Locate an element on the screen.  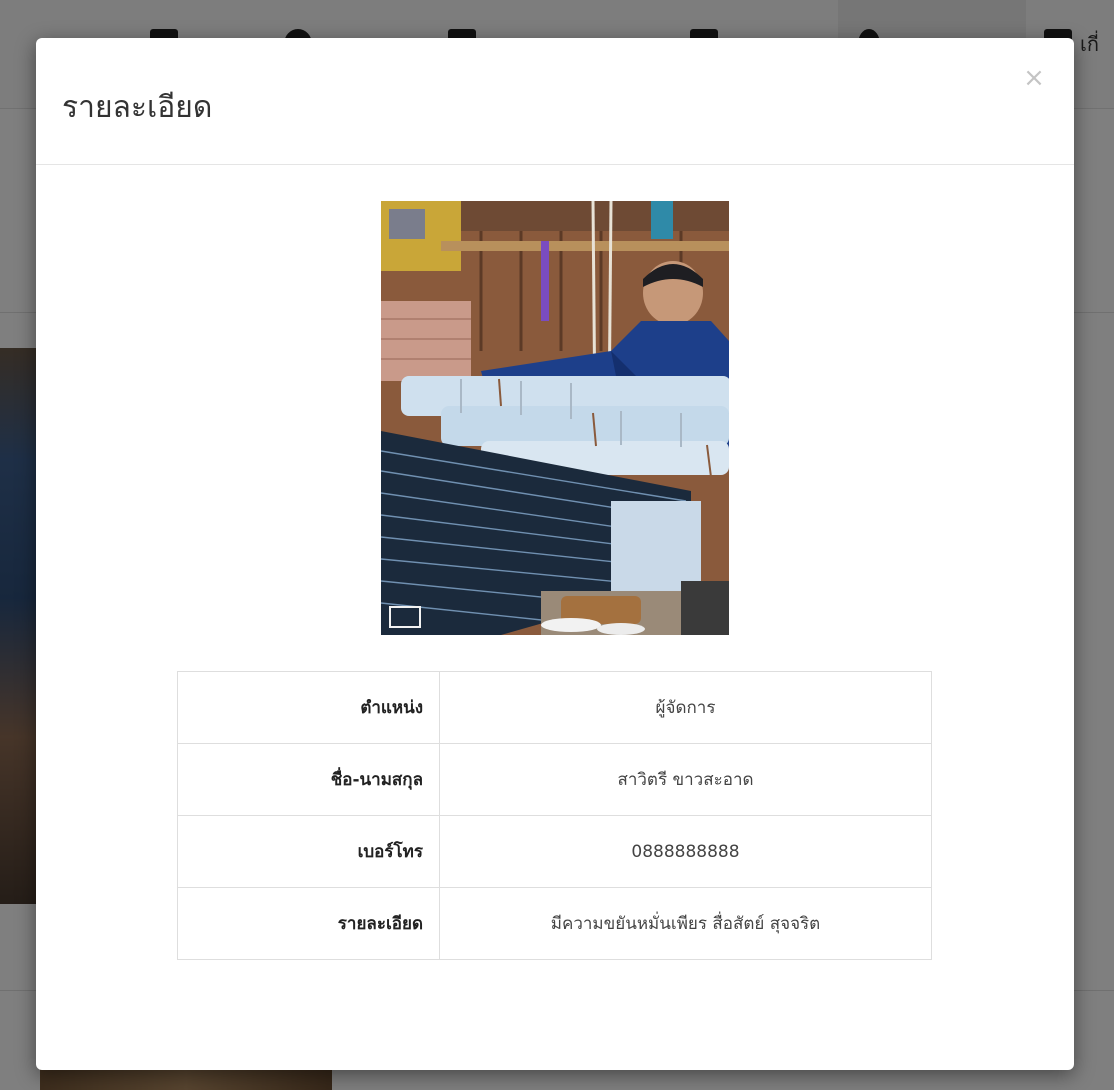
table-row: ชื่อ-นามสกุล สาวิตรี ขาวสะอาด is located at coordinates (554, 779).